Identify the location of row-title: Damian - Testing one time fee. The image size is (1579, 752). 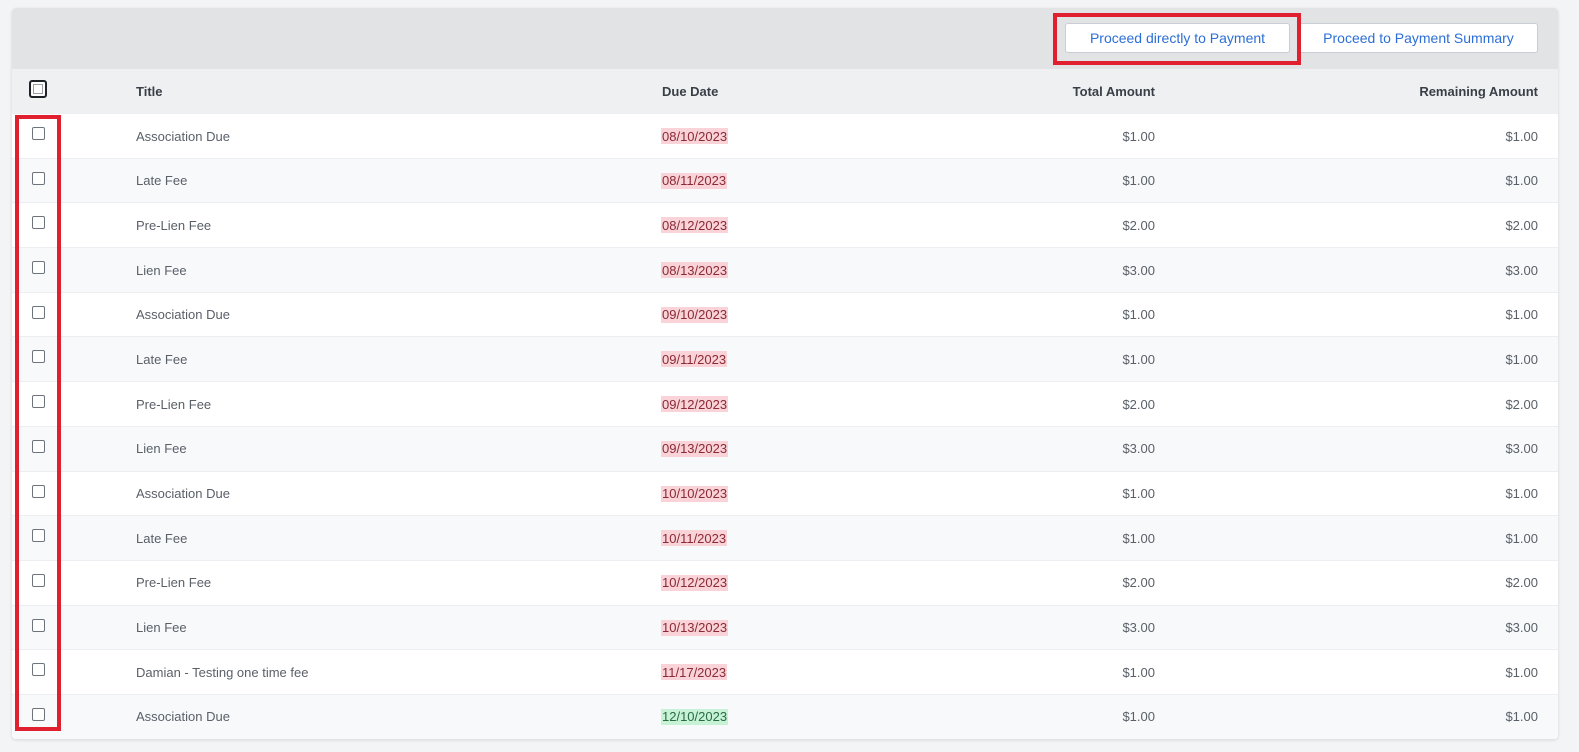
(222, 672).